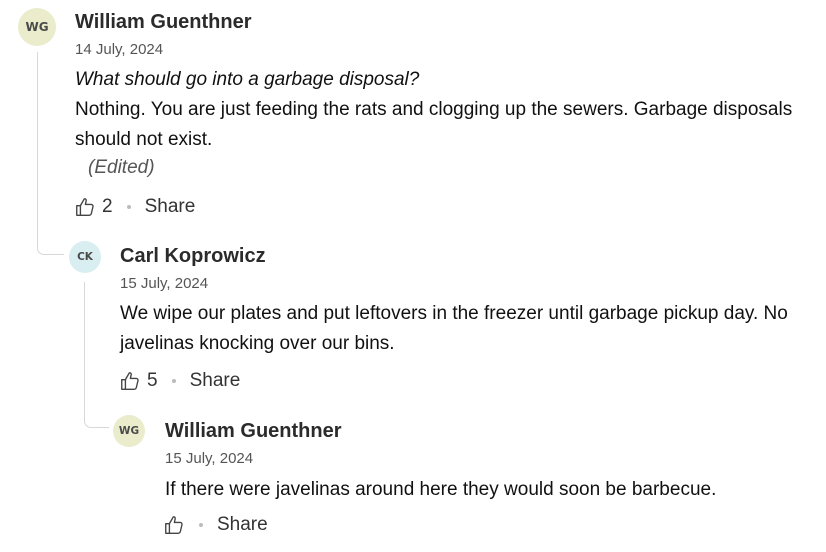 This screenshot has height=552, width=826. I want to click on quoted-text: What should go into a garbage disposal?, so click(247, 79).